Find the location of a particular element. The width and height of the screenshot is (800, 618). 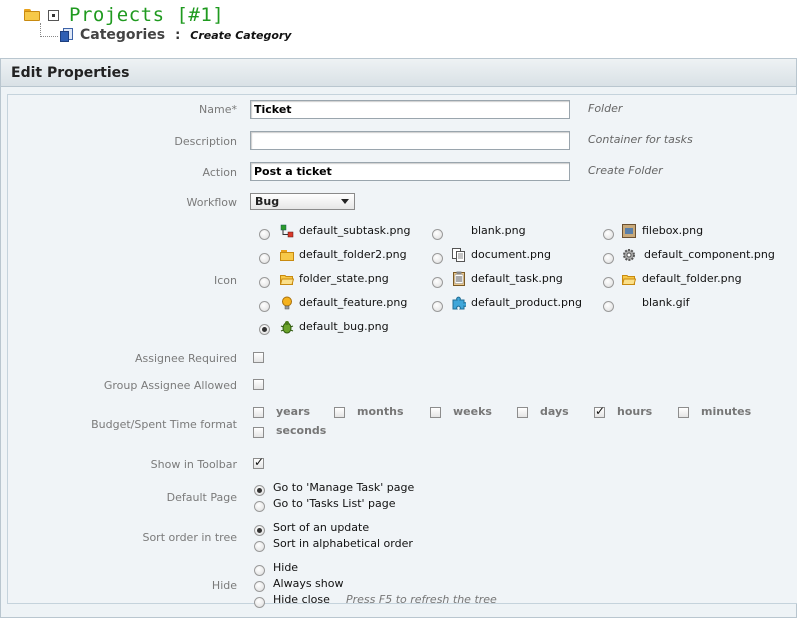

action-input is located at coordinates (410, 171).